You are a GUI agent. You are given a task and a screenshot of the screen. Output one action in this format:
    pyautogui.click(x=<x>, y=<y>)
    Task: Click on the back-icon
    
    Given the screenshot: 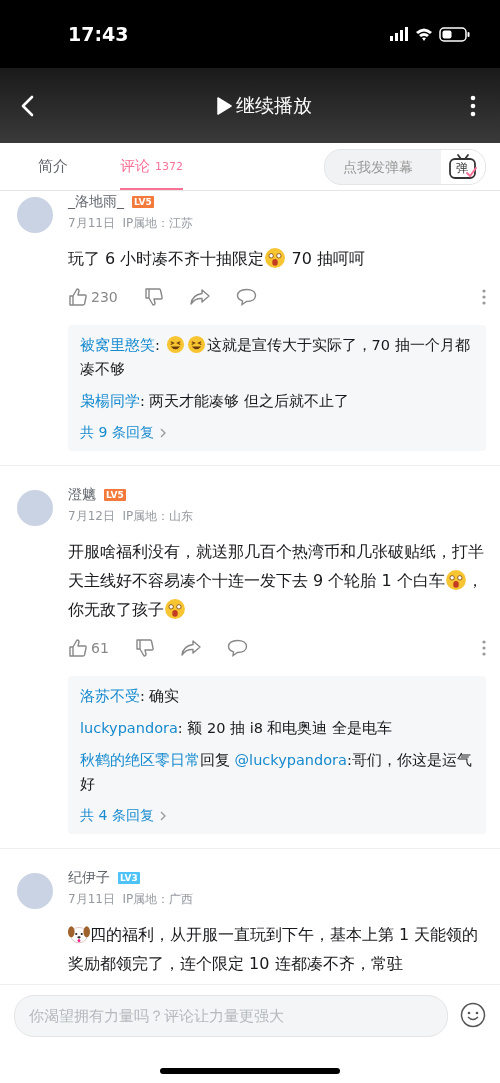 What is the action you would take?
    pyautogui.click(x=27, y=105)
    